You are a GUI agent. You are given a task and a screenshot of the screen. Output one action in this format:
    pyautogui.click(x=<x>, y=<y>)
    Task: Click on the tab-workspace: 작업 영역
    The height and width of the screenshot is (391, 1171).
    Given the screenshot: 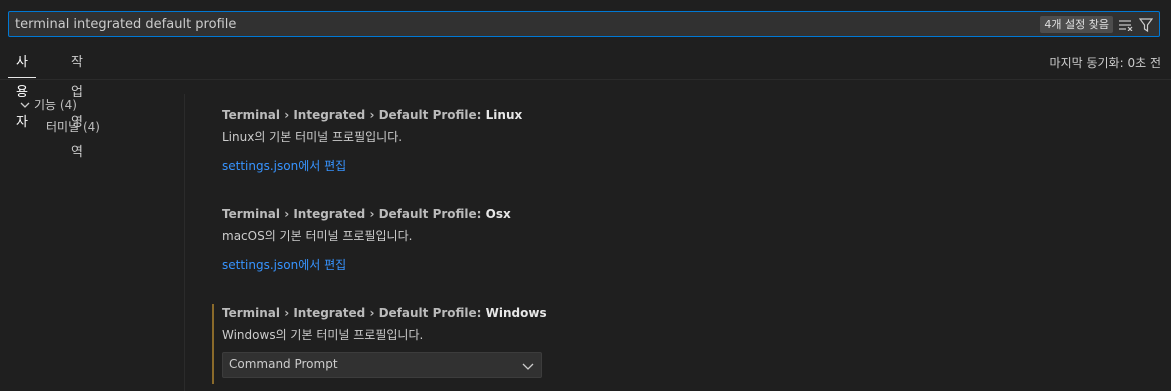 What is the action you would take?
    pyautogui.click(x=77, y=104)
    